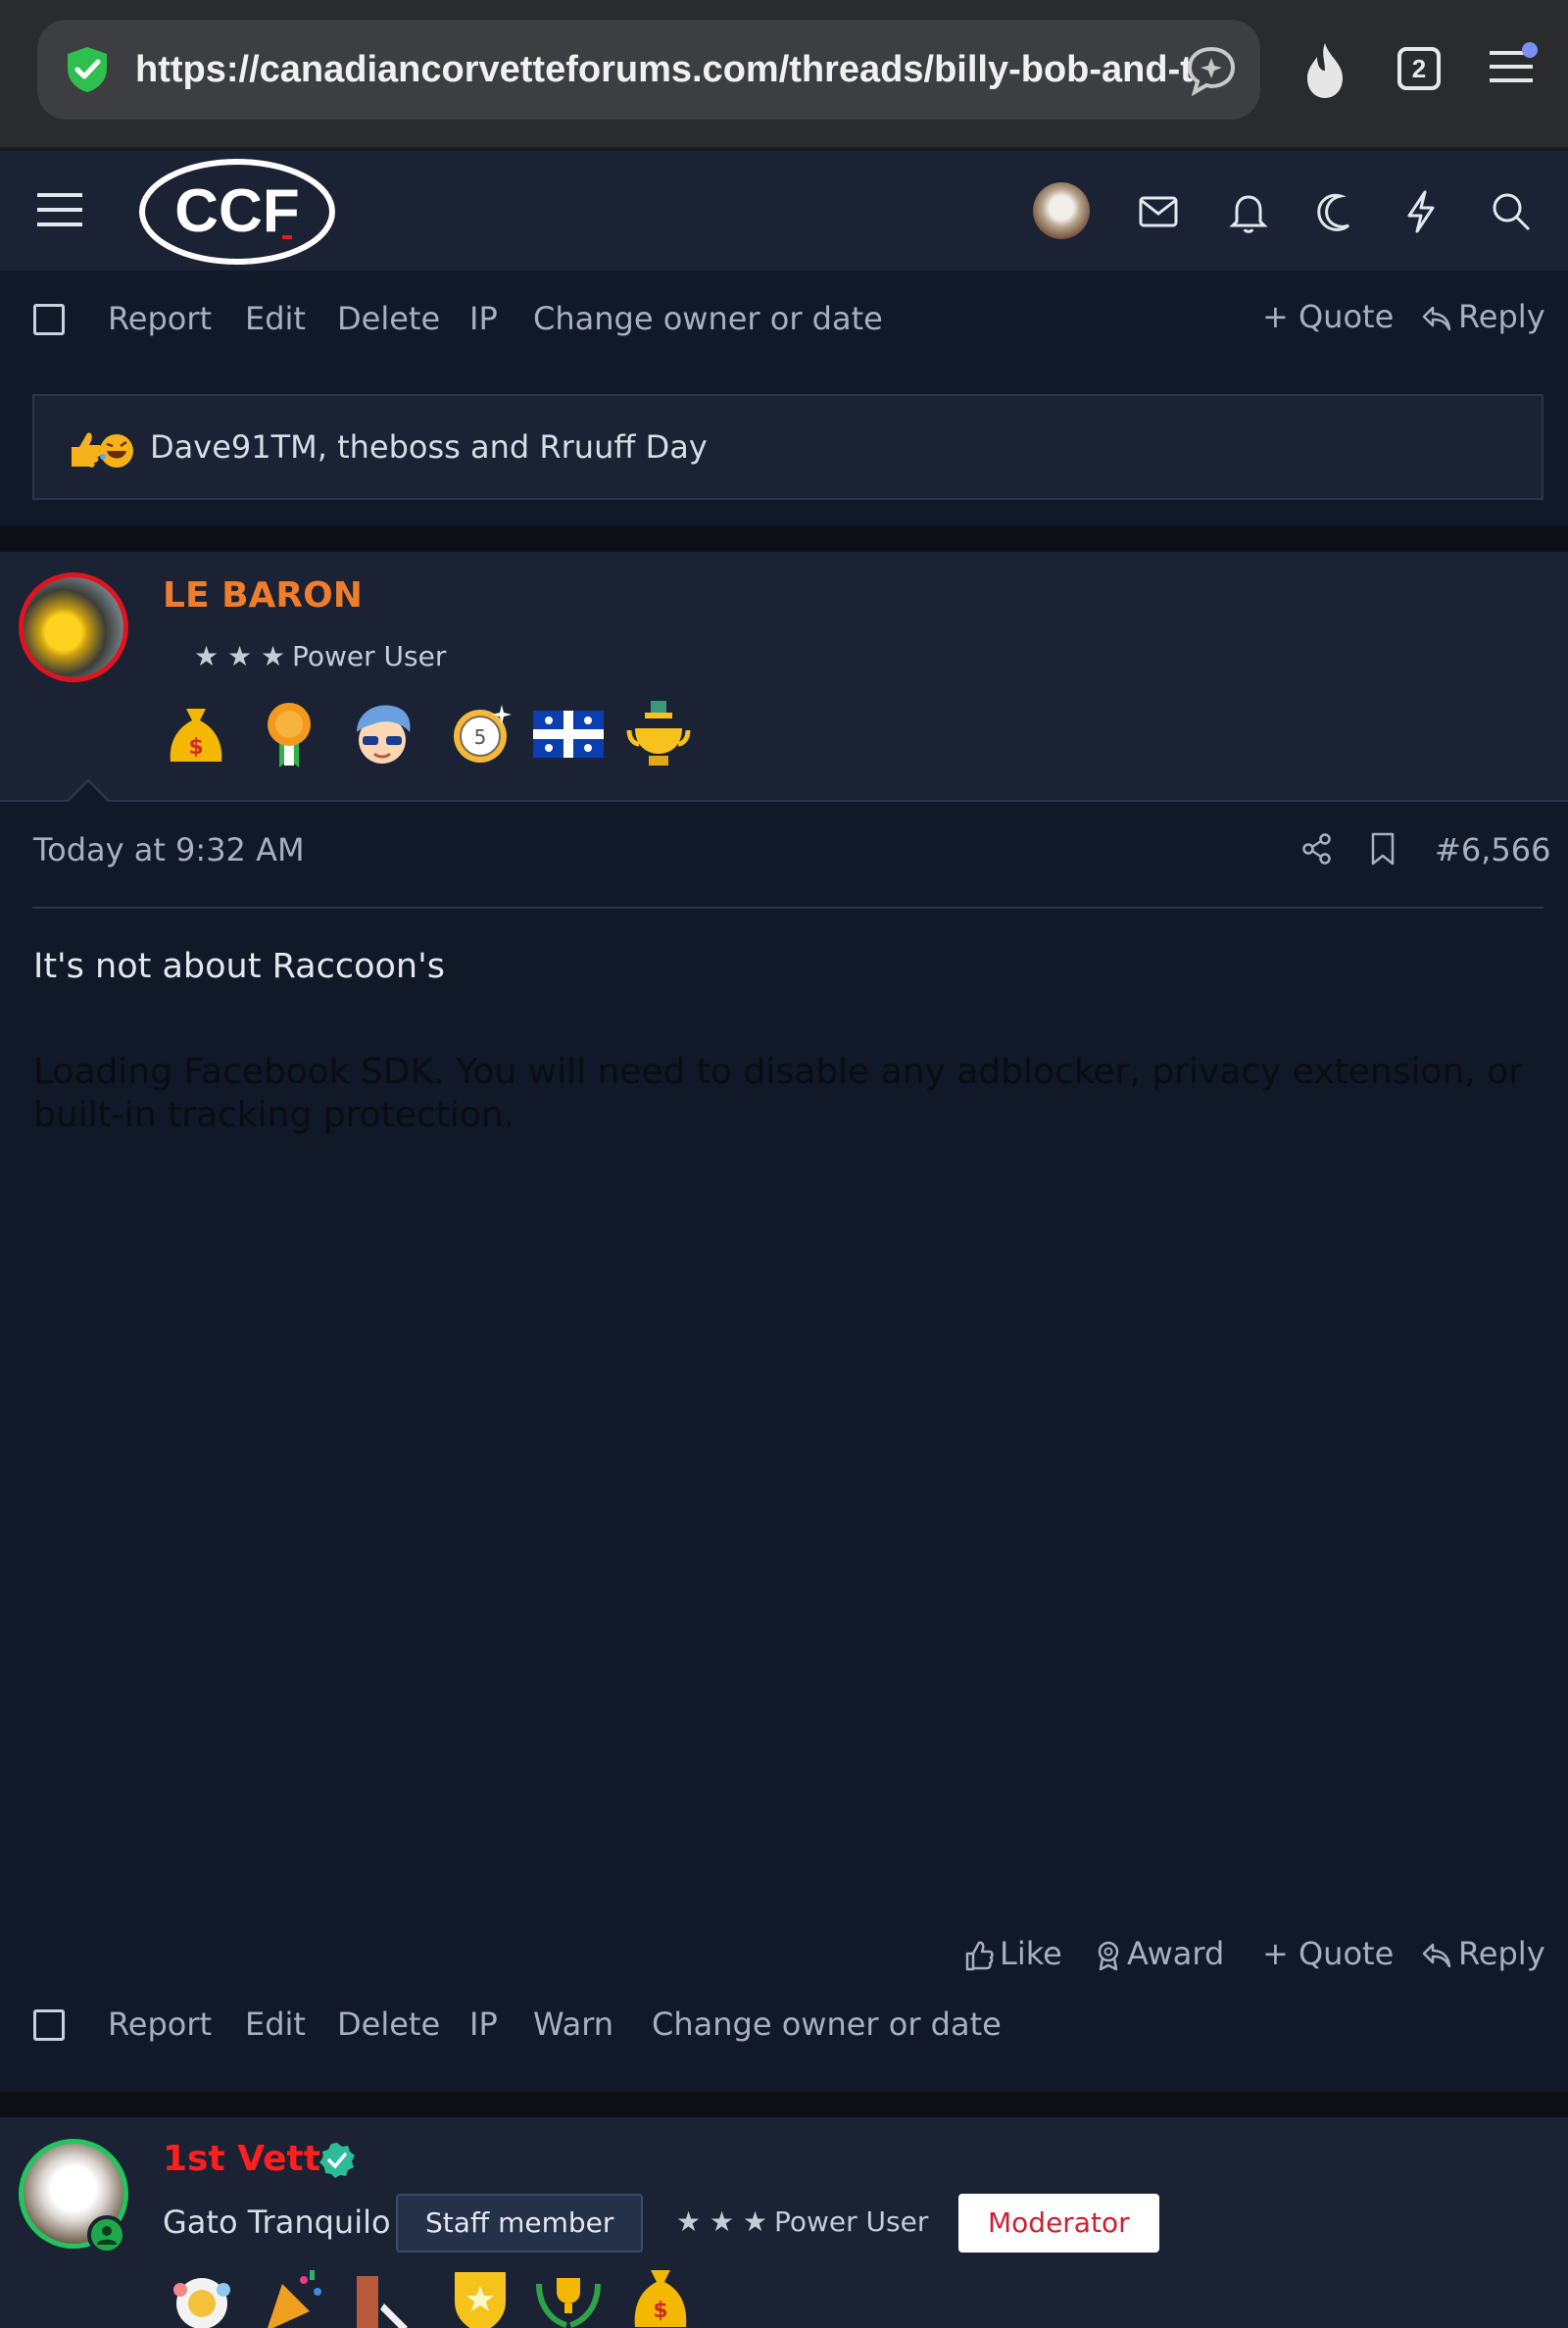 The image size is (1568, 2328). Describe the element at coordinates (722, 2221) in the screenshot. I see `next-author-stars: ★ ★ ★` at that location.